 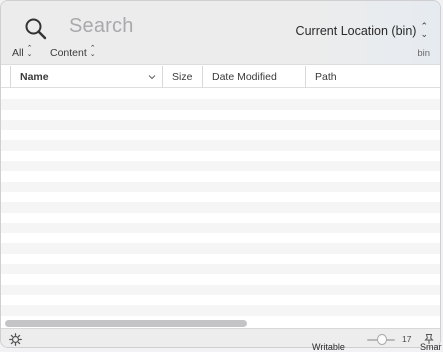 I want to click on column-size-label: Size, so click(x=182, y=77).